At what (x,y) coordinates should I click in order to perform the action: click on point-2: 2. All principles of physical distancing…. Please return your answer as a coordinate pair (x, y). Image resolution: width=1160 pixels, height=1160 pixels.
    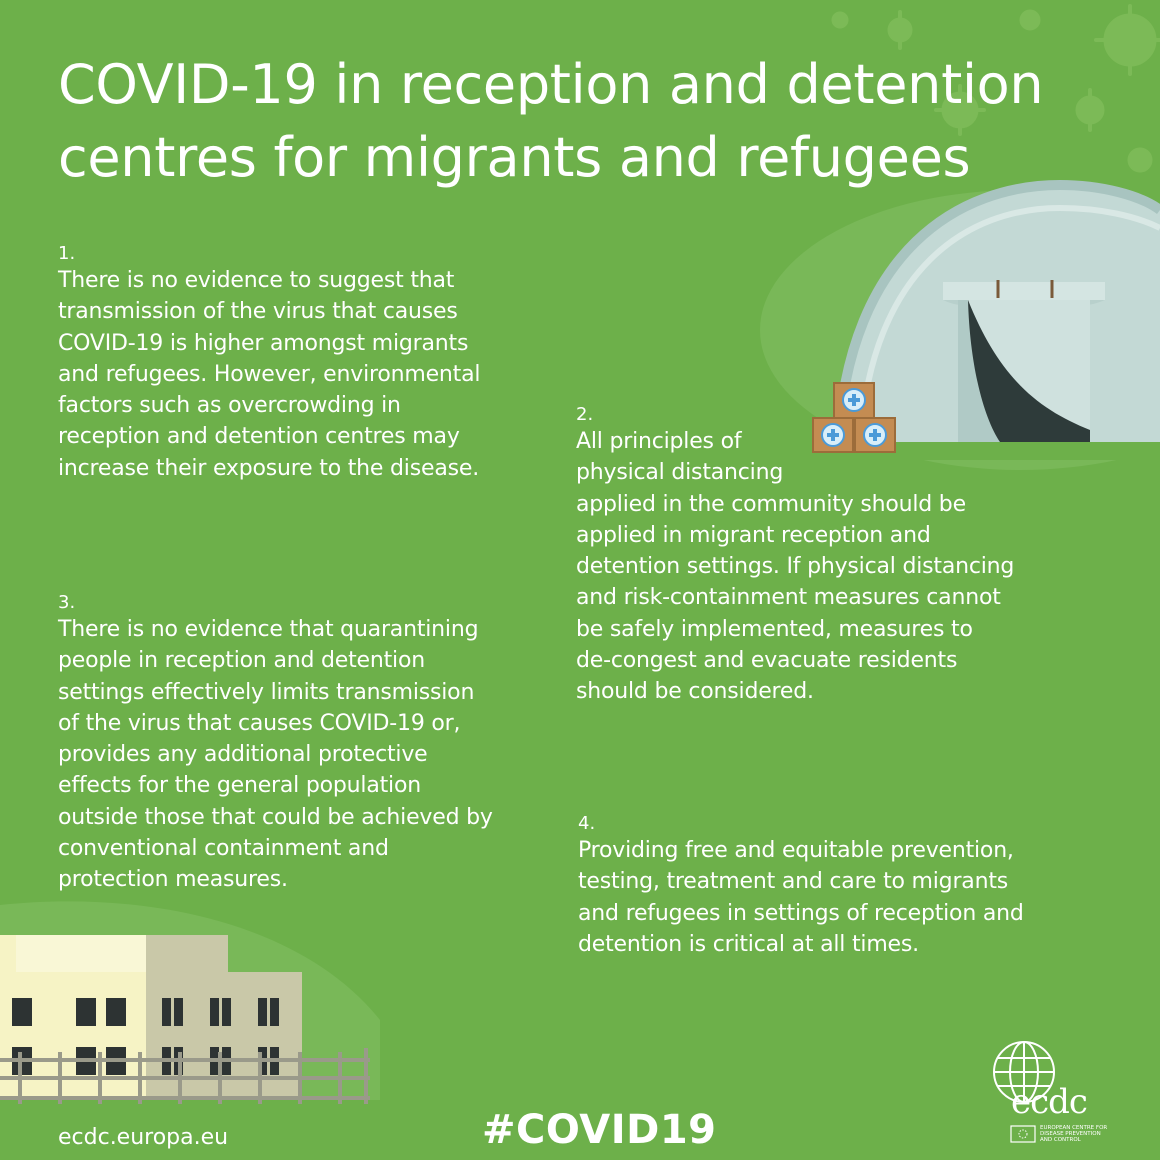
    Looking at the image, I should click on (816, 556).